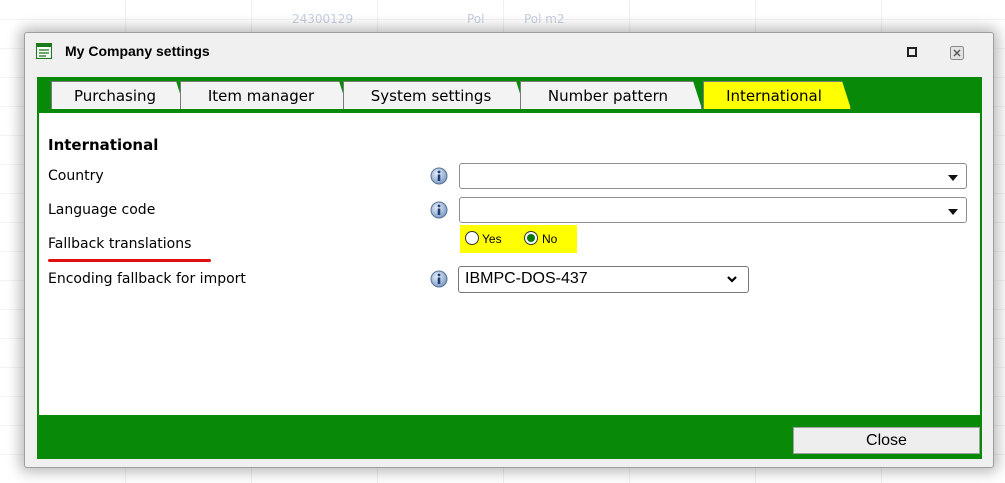 This screenshot has height=483, width=1005. Describe the element at coordinates (118, 95) in the screenshot. I see `tab-purchasing: Purchasing` at that location.